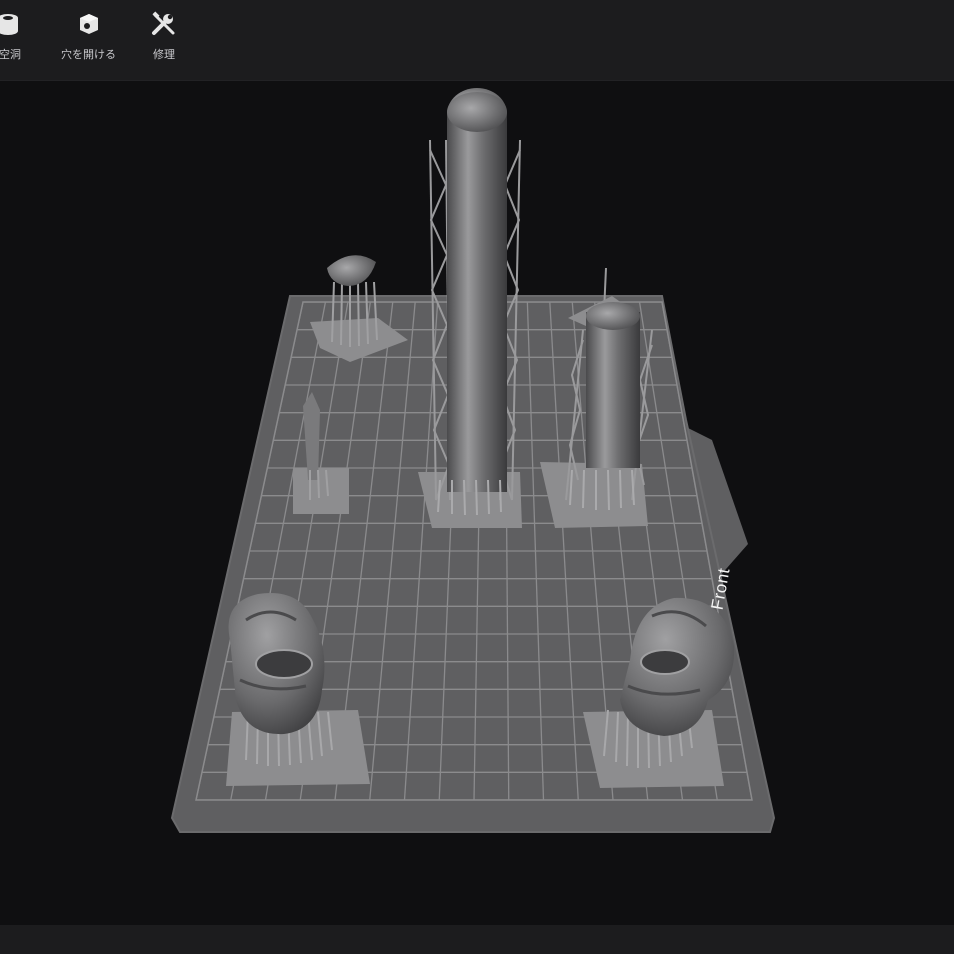 The width and height of the screenshot is (954, 954). I want to click on drill-hole-tool-button: 穴を開ける, so click(88, 36).